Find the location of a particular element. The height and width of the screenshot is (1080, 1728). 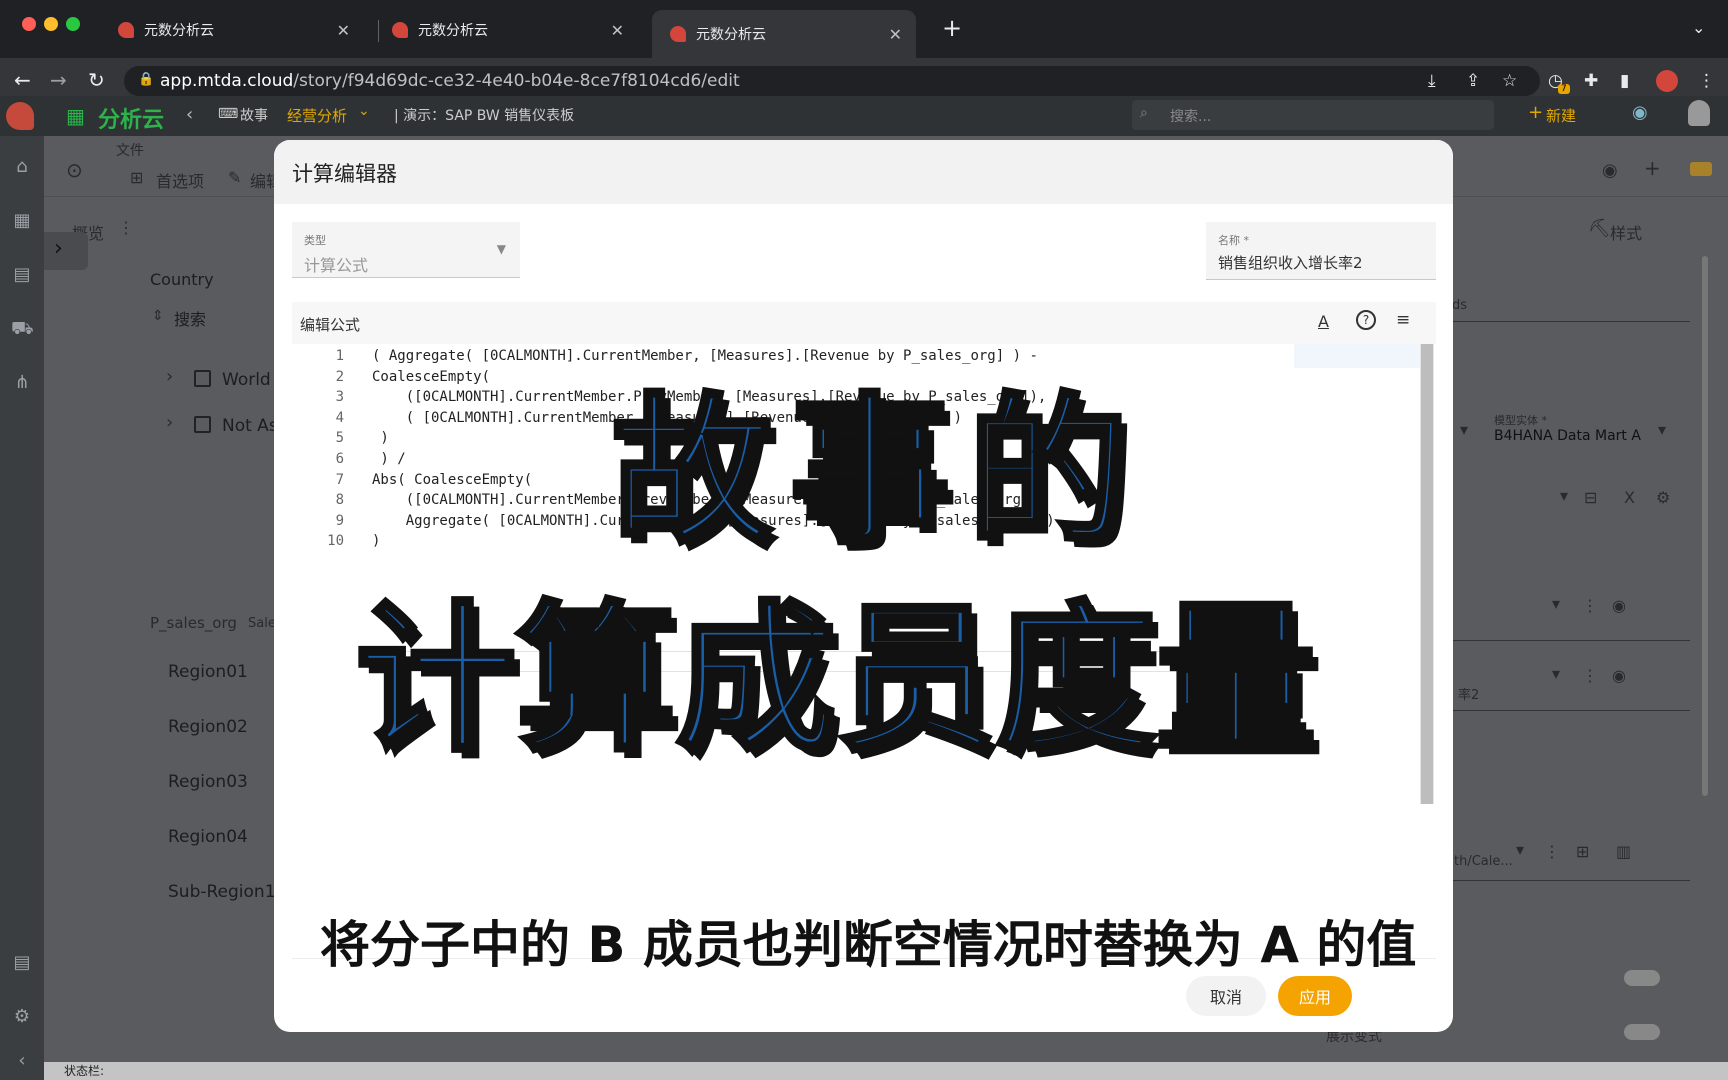

search-icon: ⌕ is located at coordinates (1144, 113).